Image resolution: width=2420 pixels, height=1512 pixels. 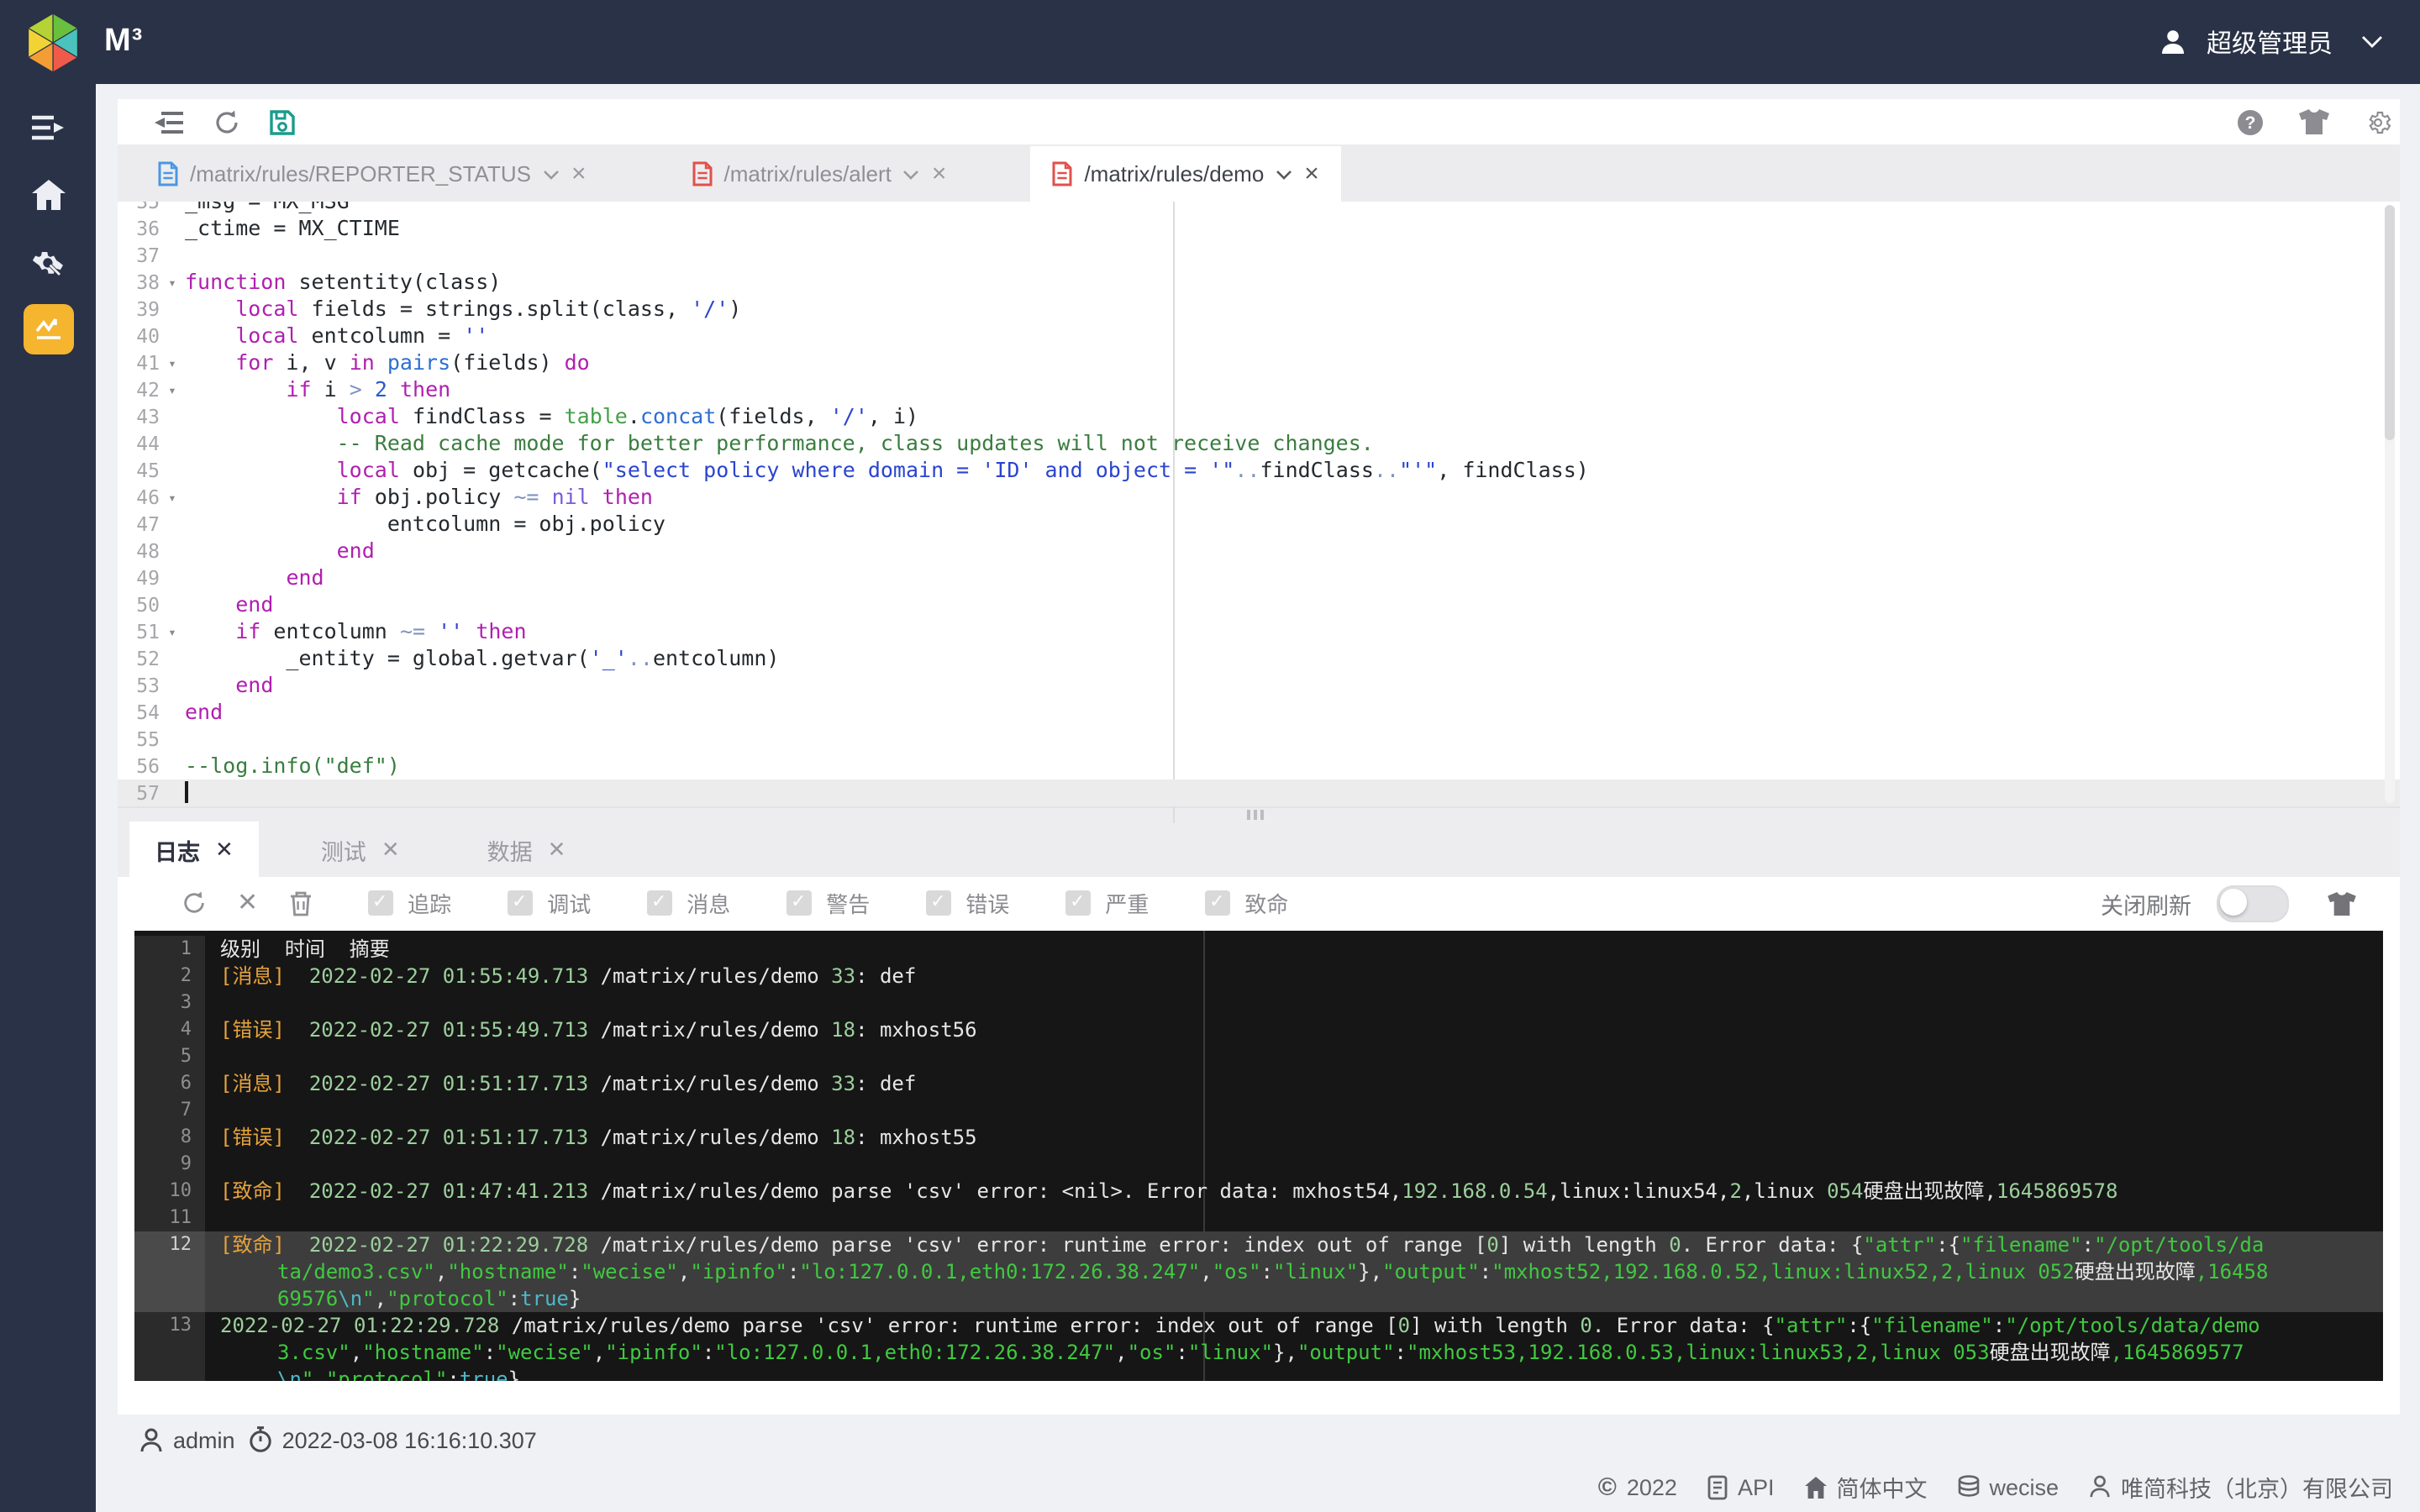 What do you see at coordinates (48, 195) in the screenshot?
I see `sidebar-home-icon` at bounding box center [48, 195].